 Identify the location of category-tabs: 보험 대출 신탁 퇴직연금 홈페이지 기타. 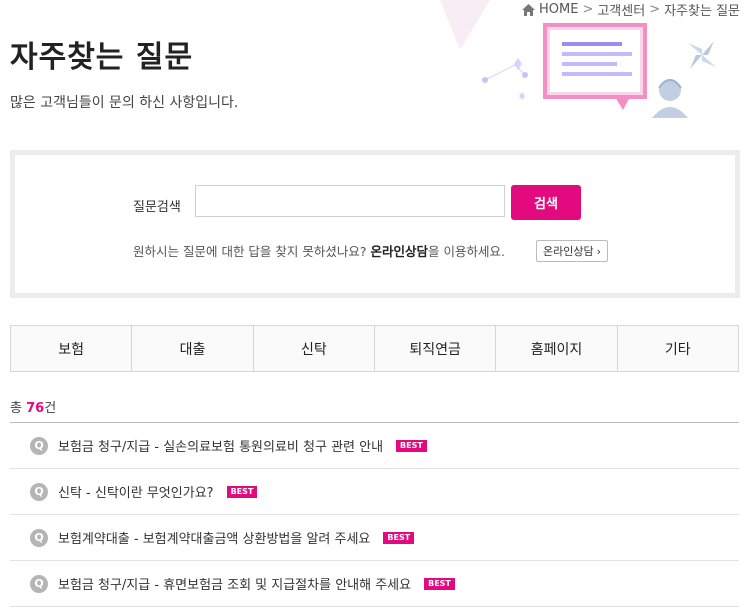
(374, 348).